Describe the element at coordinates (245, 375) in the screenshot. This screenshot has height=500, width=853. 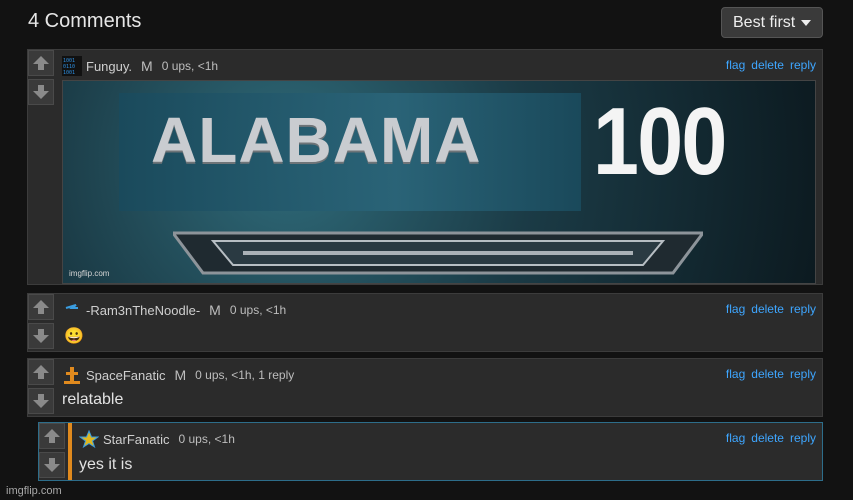
I see `comment-stats: 0 ups, <1h, 1 reply` at that location.